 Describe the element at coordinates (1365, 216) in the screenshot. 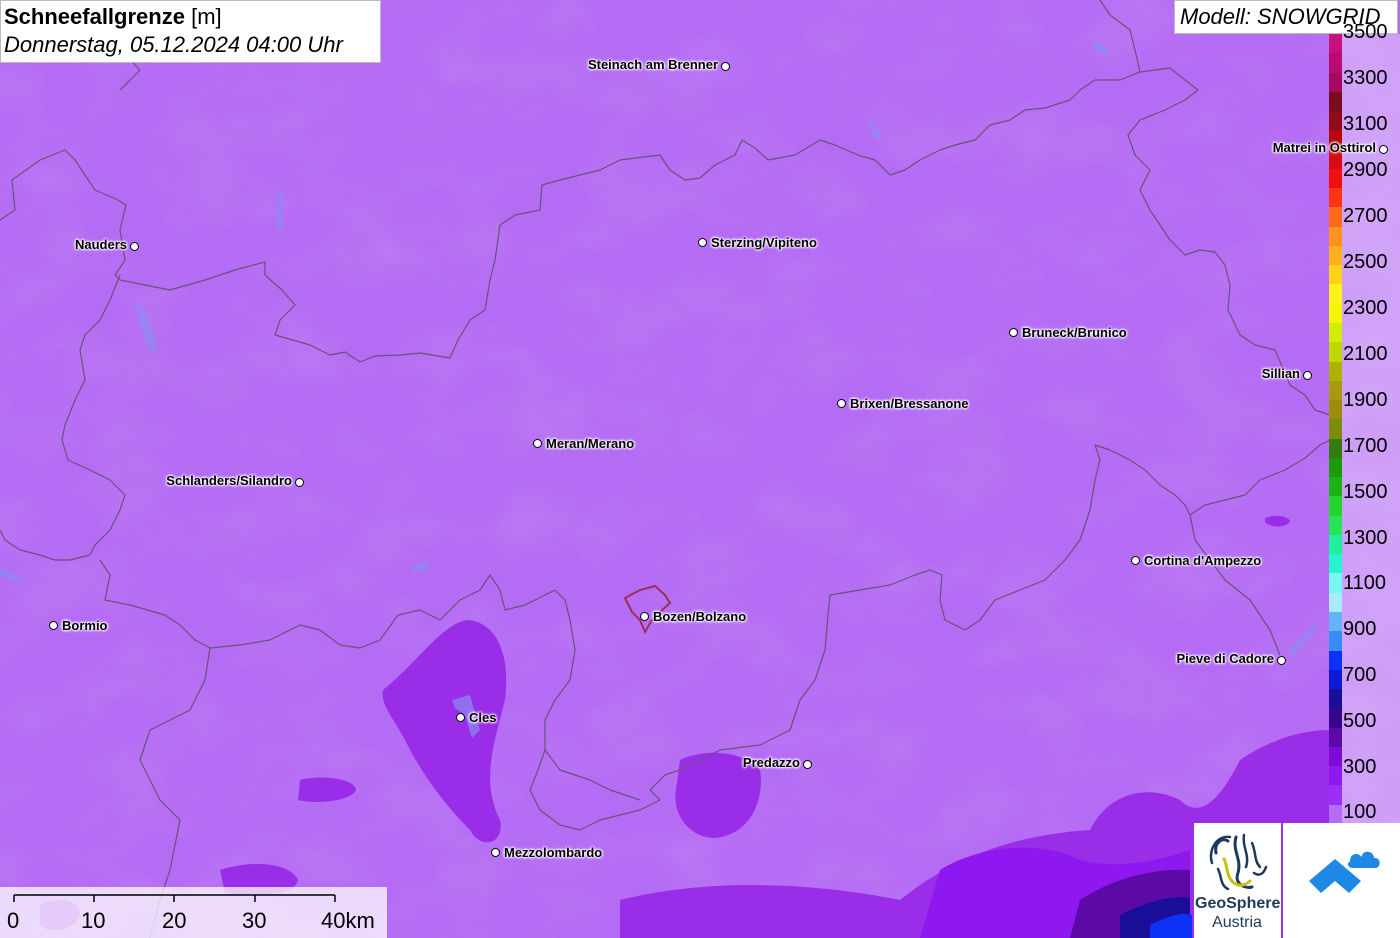

I see `legend-tick-label: 2700` at that location.